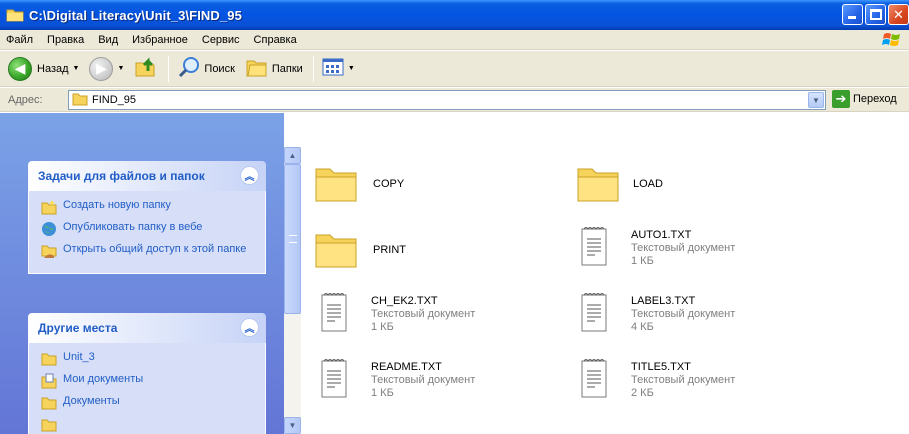  I want to click on text-file-item: TITLE5.TXT Текстовый документ 2 КБ, so click(657, 380).